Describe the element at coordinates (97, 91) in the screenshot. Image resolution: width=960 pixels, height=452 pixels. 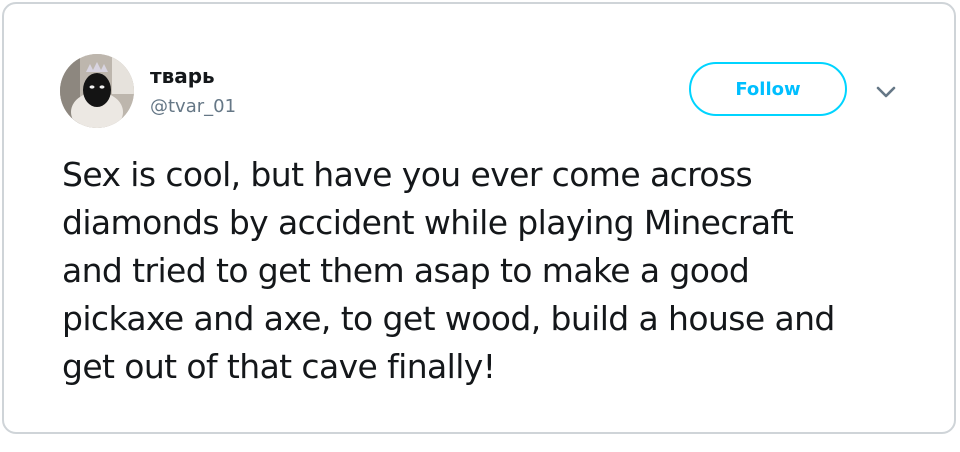
I see `avatar` at that location.